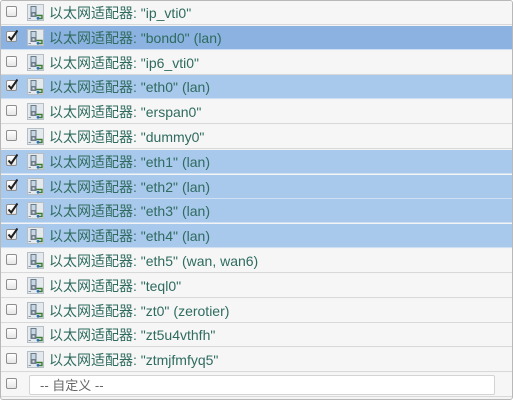 The height and width of the screenshot is (400, 513). Describe the element at coordinates (172, 137) in the screenshot. I see `interface-name: "dummy0"` at that location.